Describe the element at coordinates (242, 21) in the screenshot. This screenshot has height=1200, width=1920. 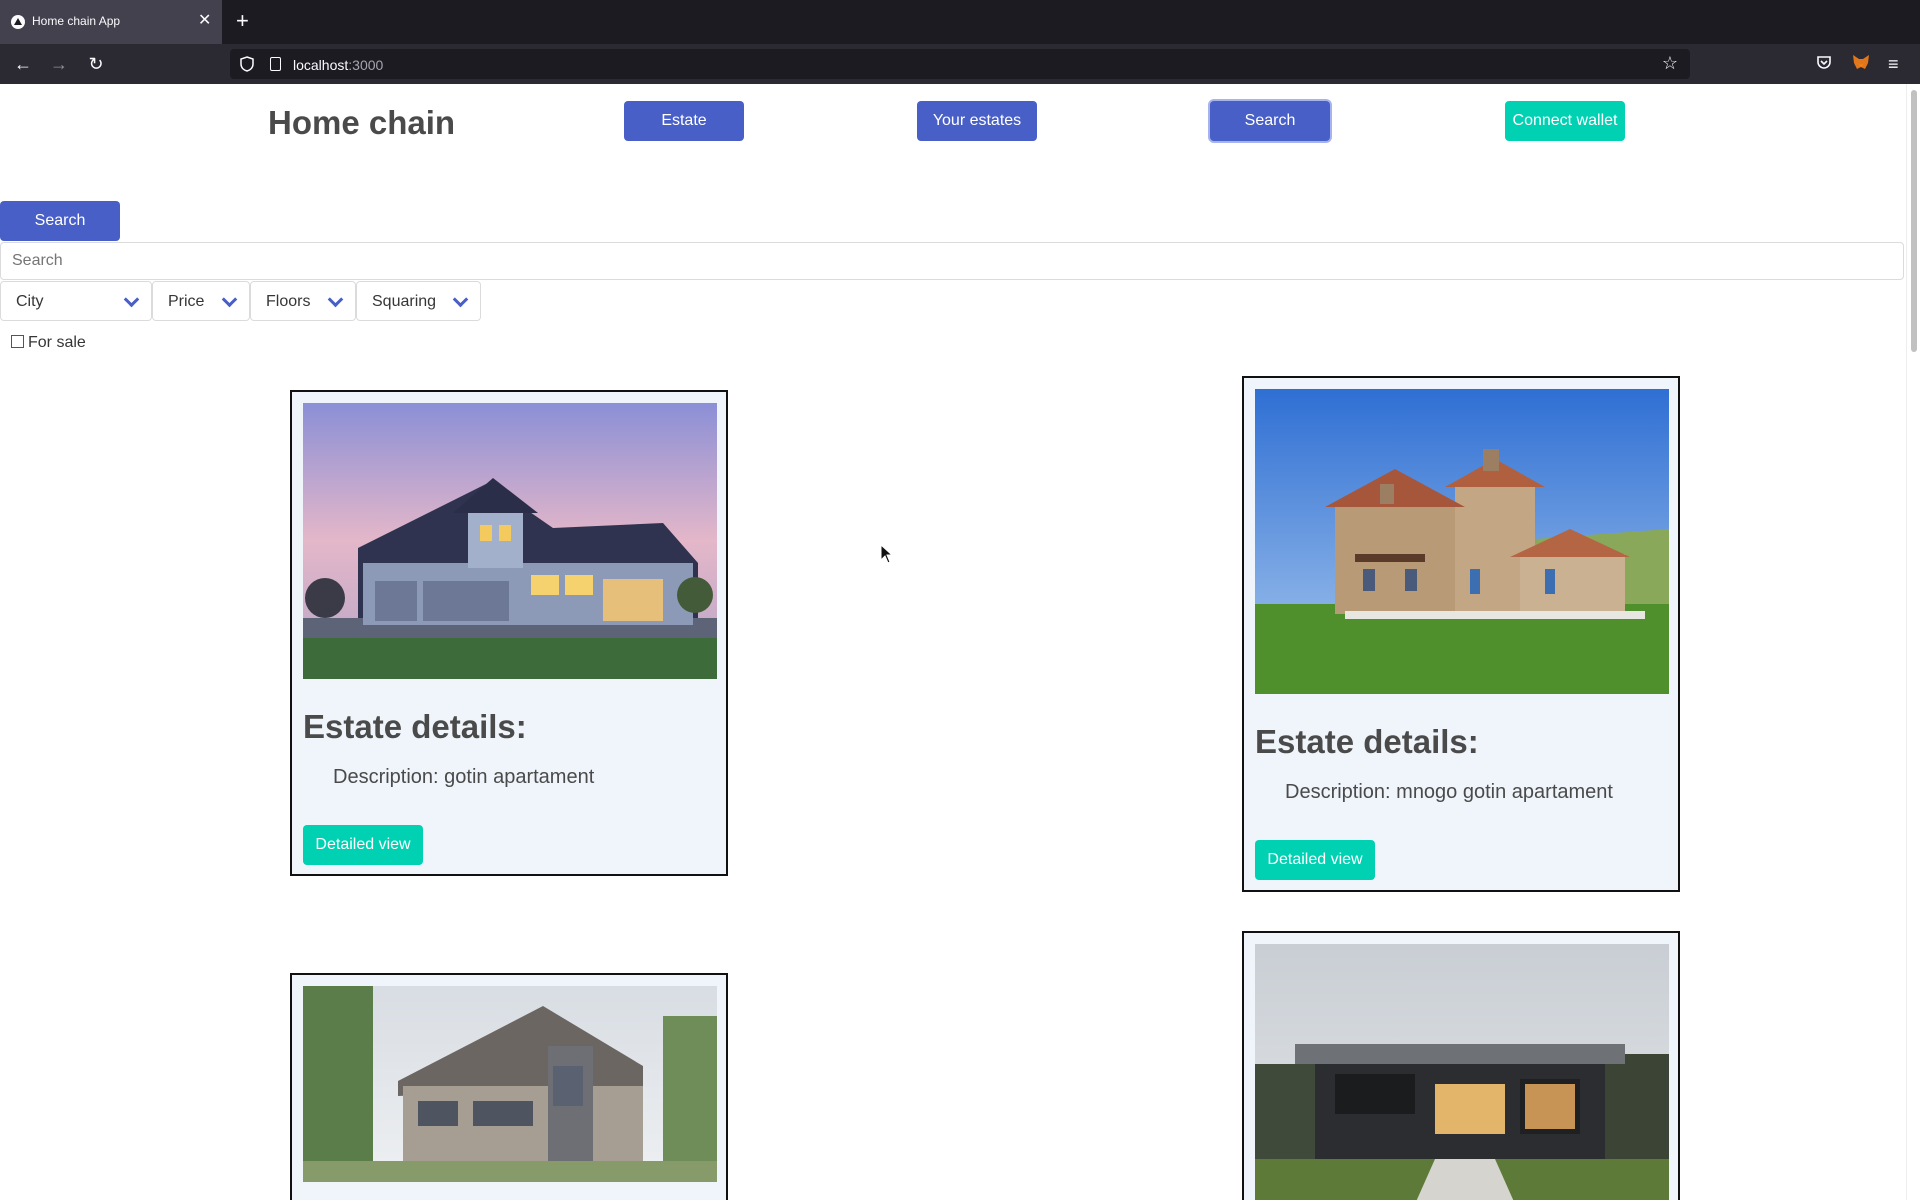
I see `new-tab-icon: +` at that location.